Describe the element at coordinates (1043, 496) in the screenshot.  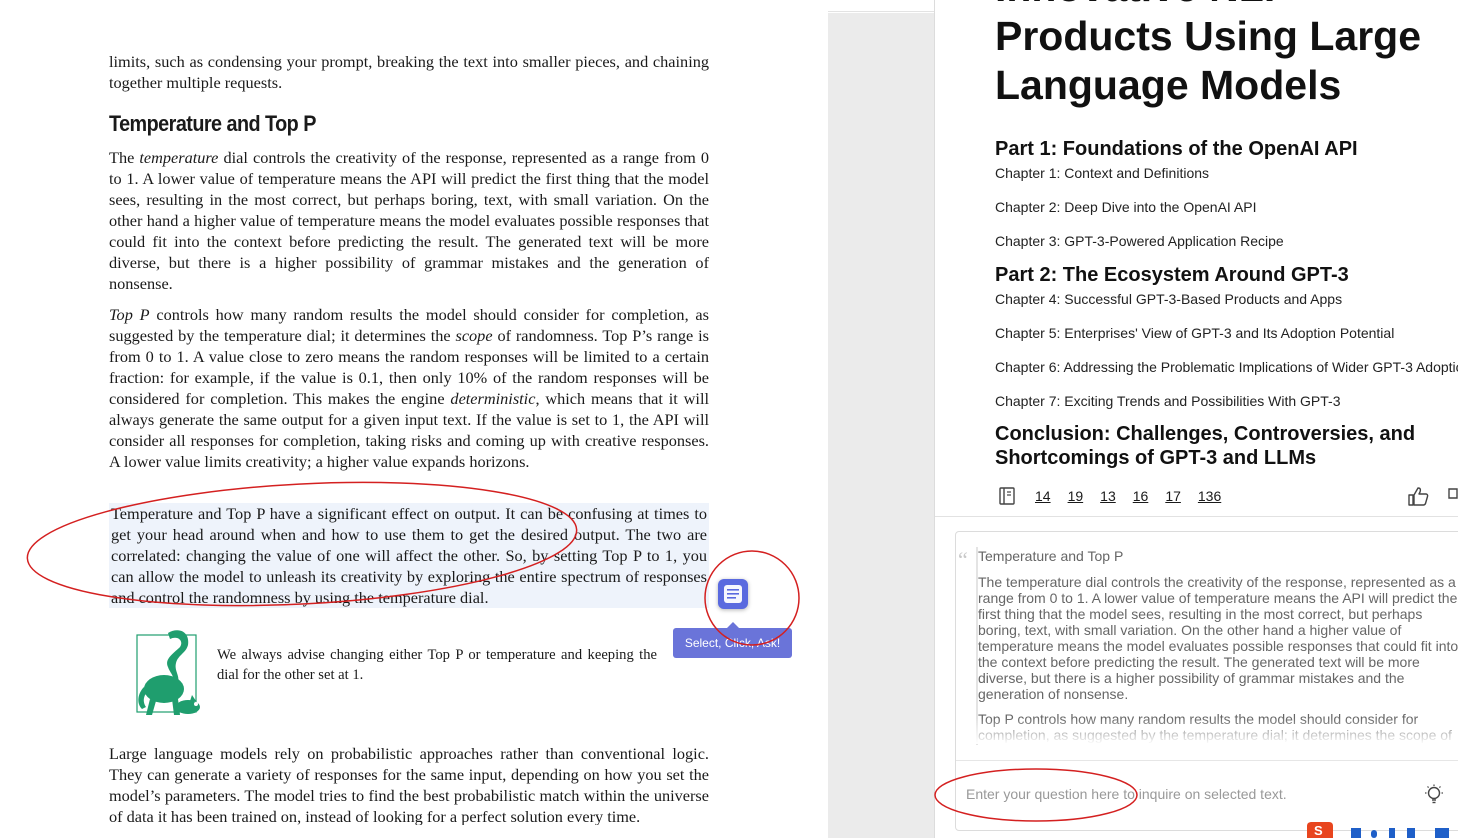
I see `page-ref-1: 14` at that location.